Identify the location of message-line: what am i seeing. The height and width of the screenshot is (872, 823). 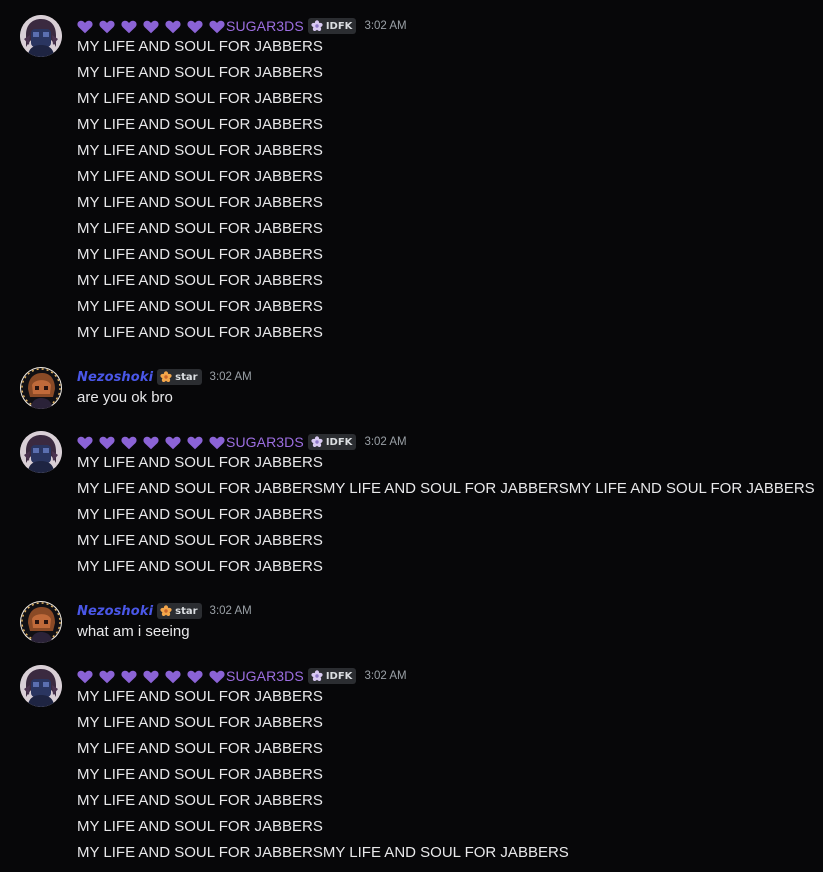
(133, 631).